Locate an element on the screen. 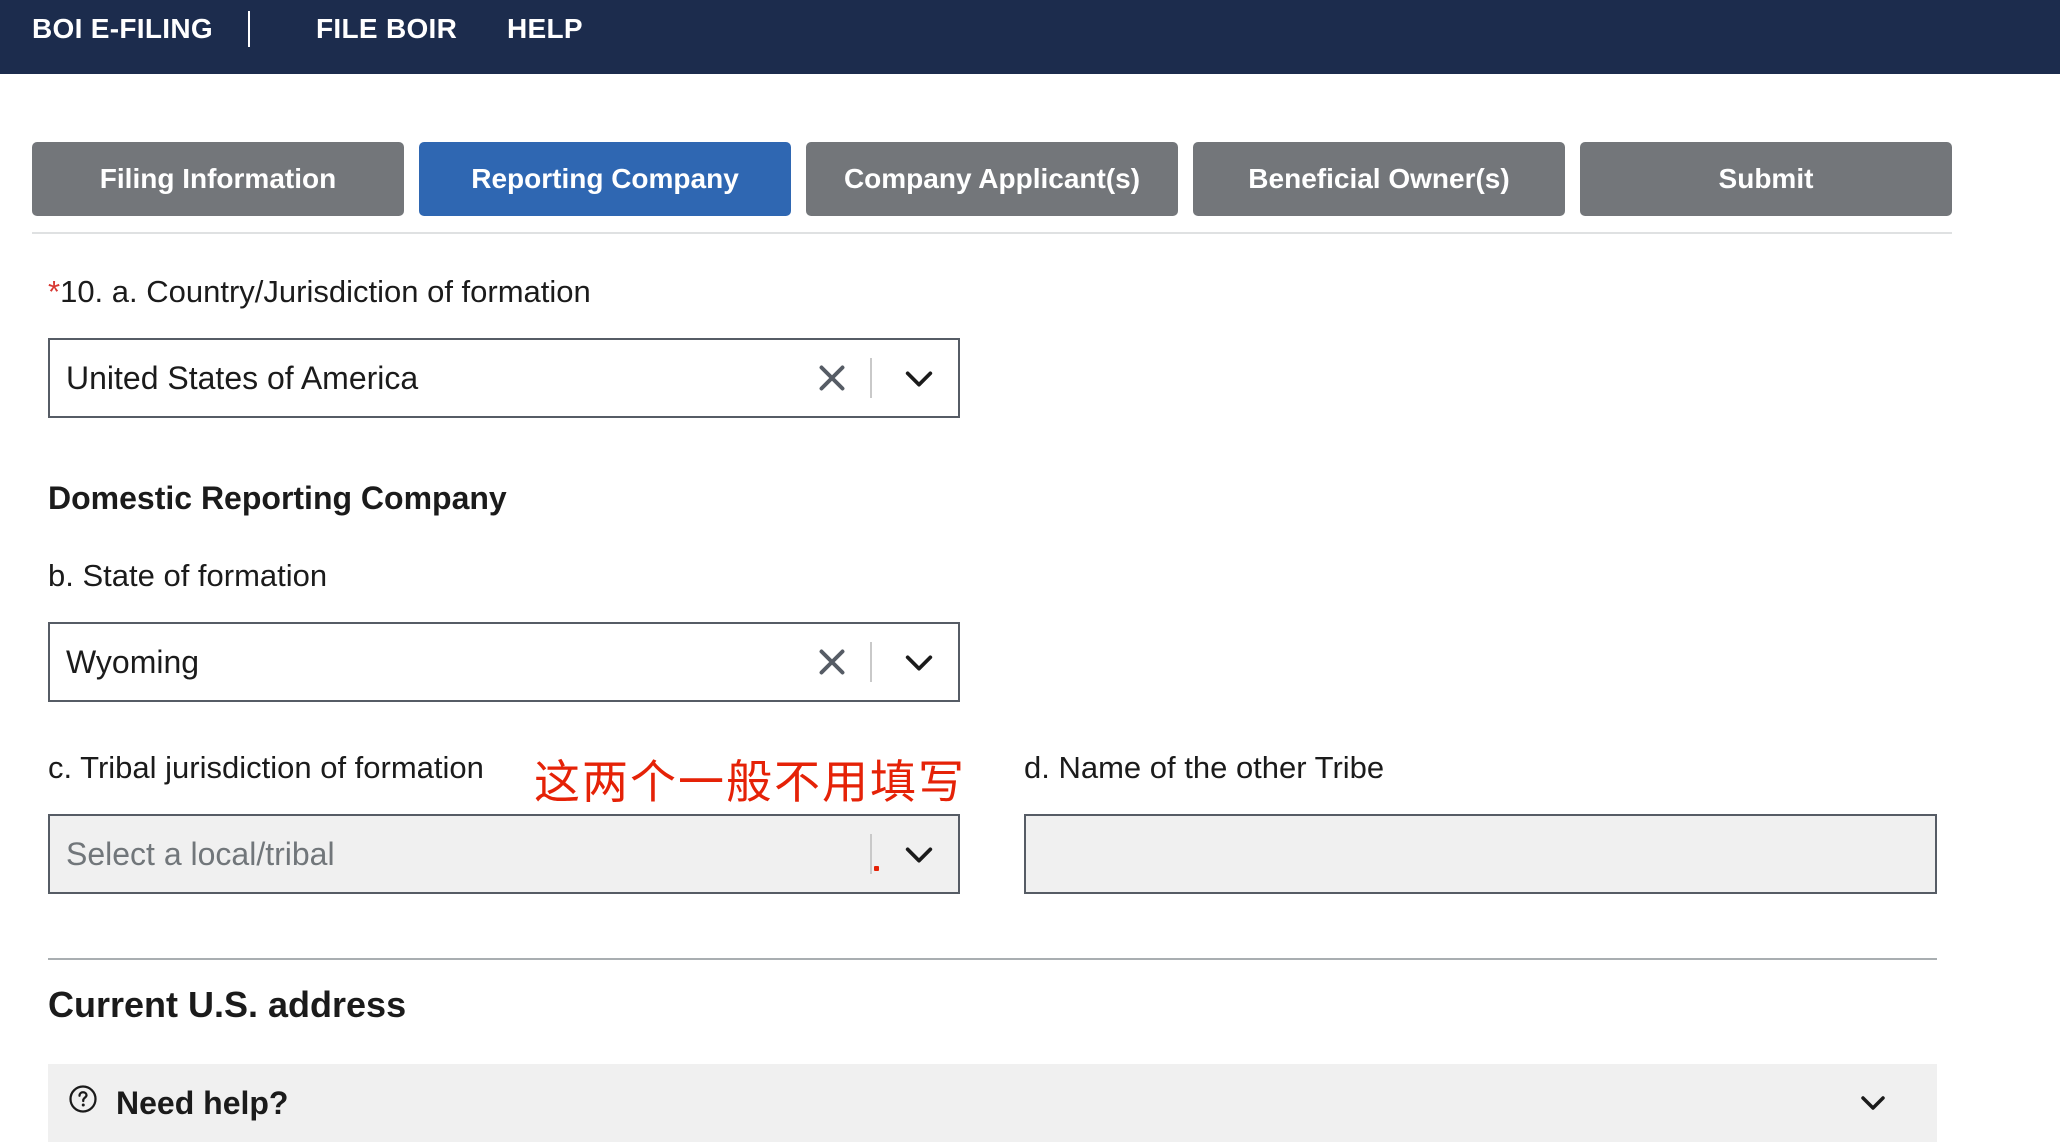 The height and width of the screenshot is (1142, 2060). country-select-value: United States of America is located at coordinates (242, 378).